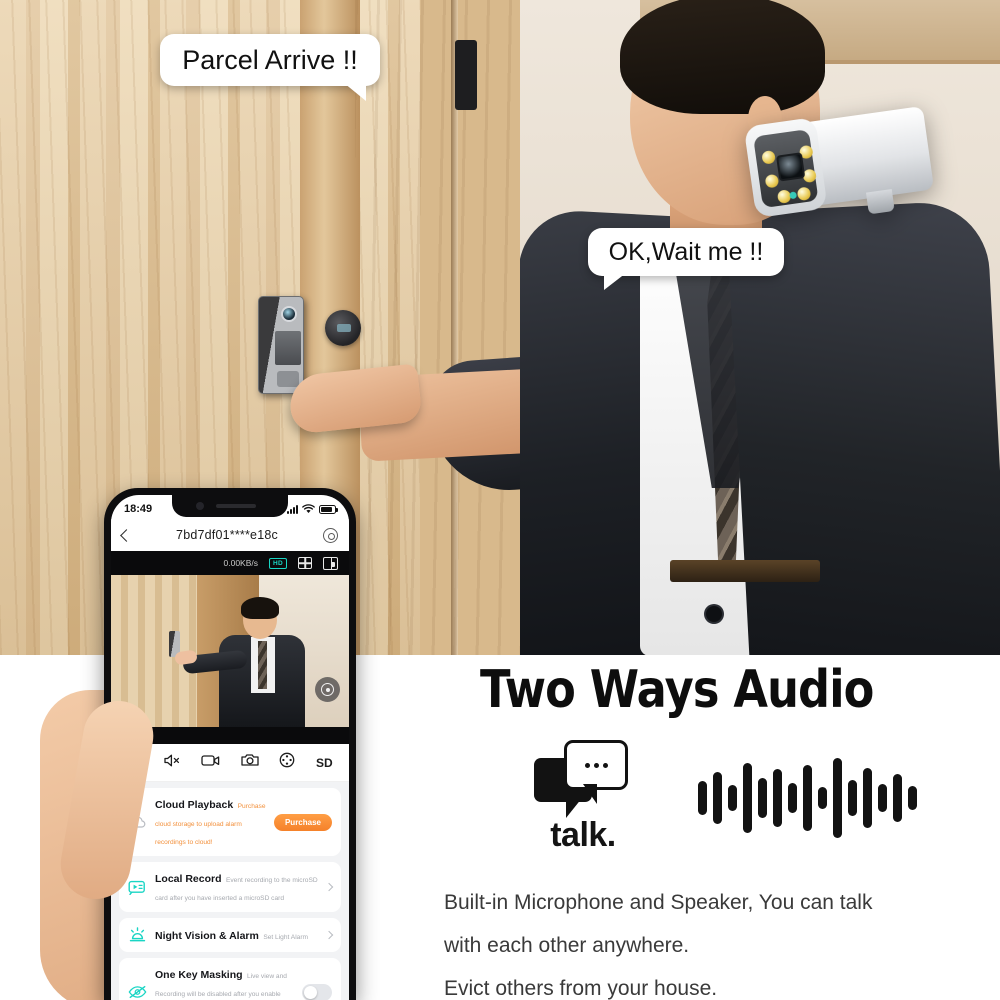  What do you see at coordinates (328, 509) in the screenshot?
I see `battery-icon` at bounding box center [328, 509].